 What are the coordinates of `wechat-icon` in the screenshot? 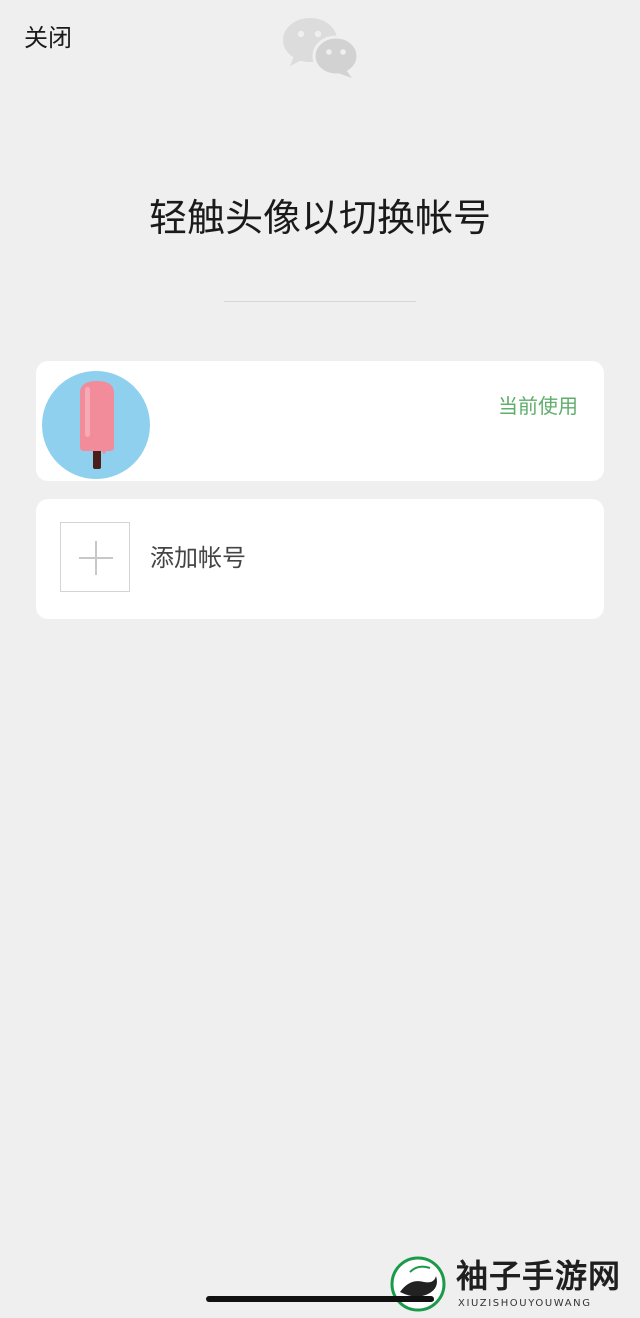 It's located at (321, 48).